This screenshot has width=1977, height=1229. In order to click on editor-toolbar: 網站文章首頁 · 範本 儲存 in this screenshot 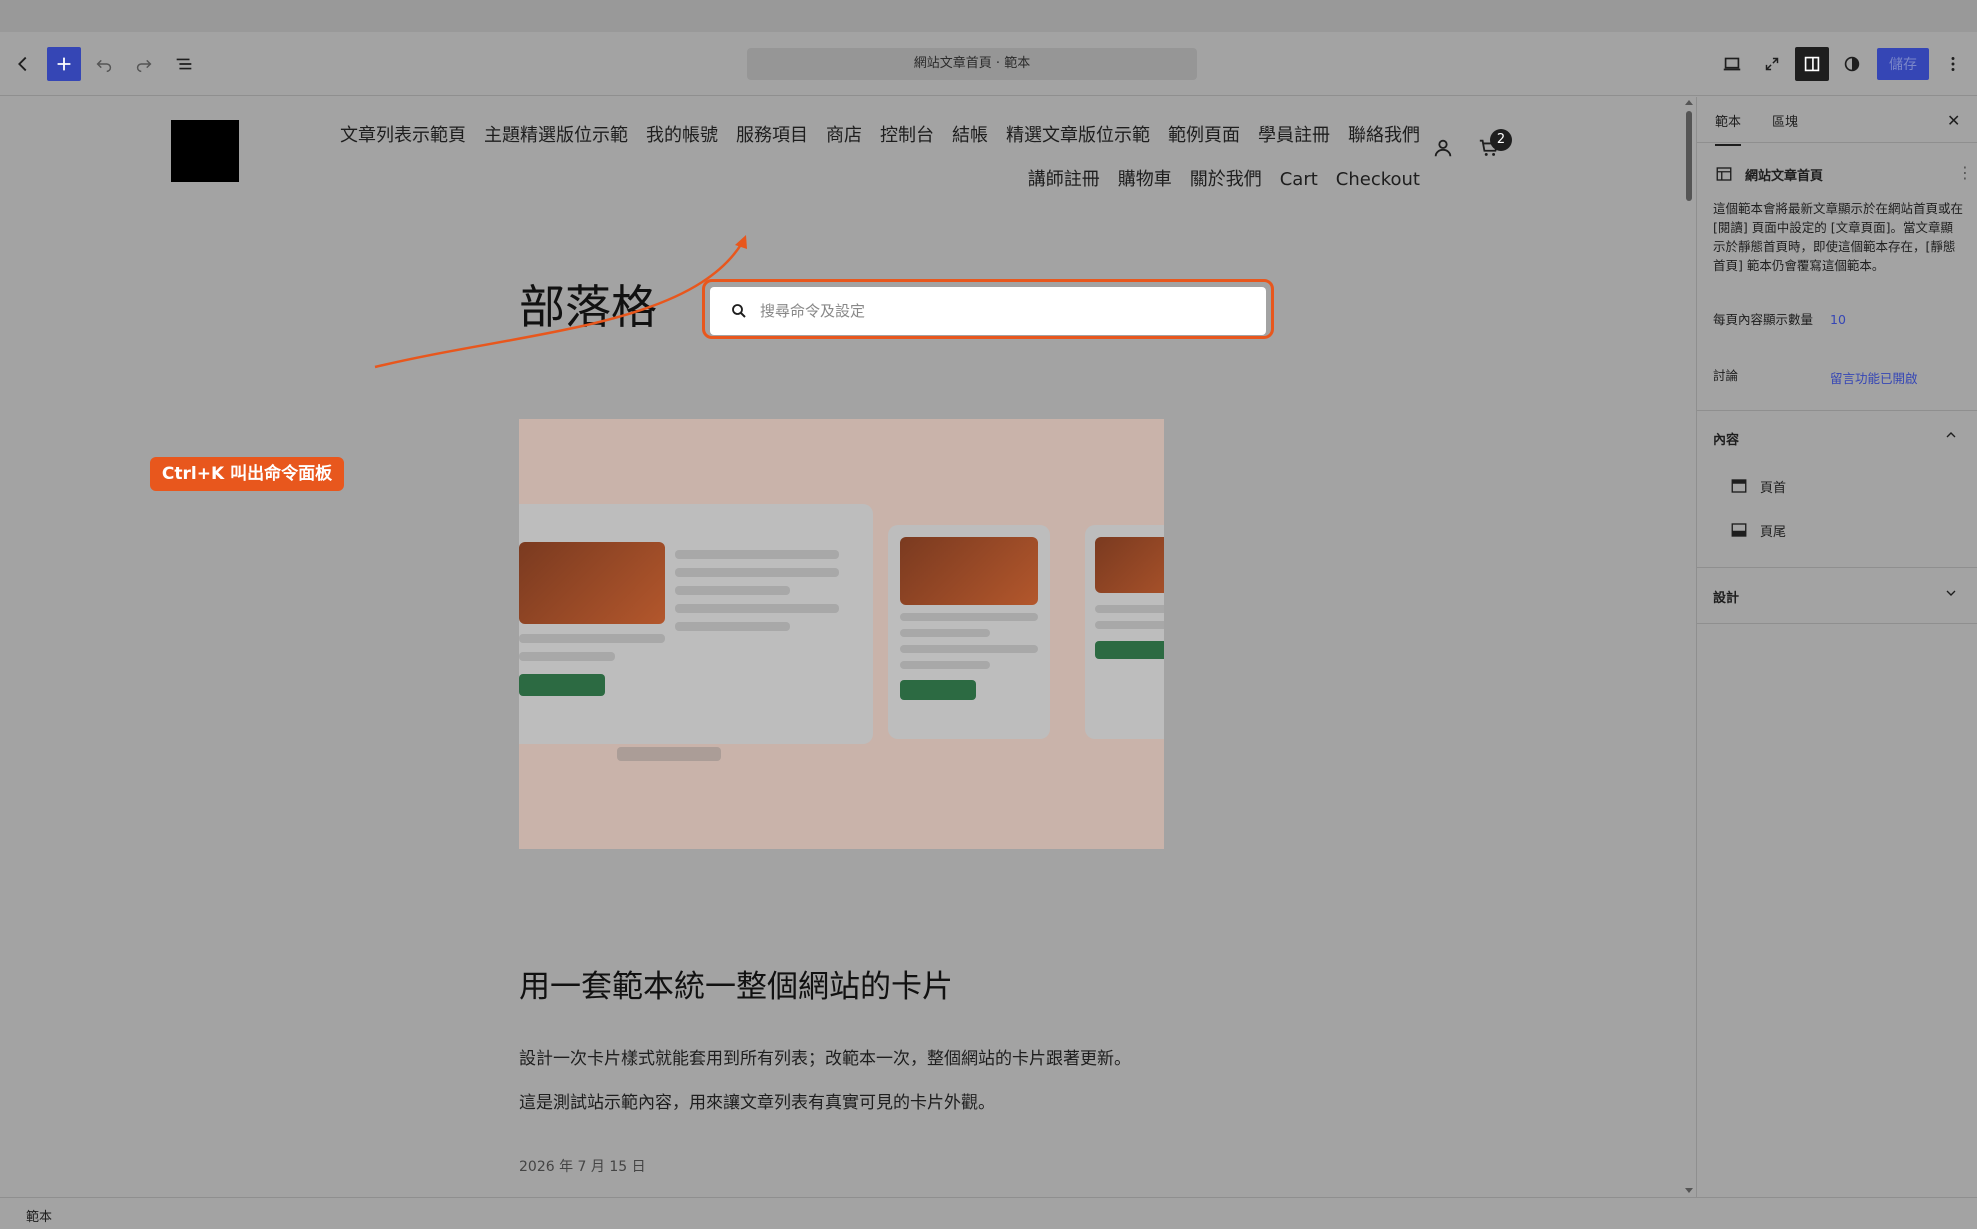, I will do `click(988, 64)`.